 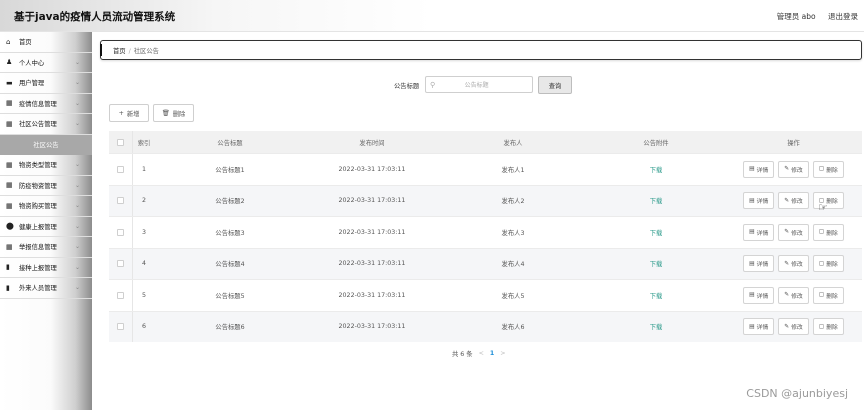 I want to click on cell-index: 4, so click(x=143, y=264).